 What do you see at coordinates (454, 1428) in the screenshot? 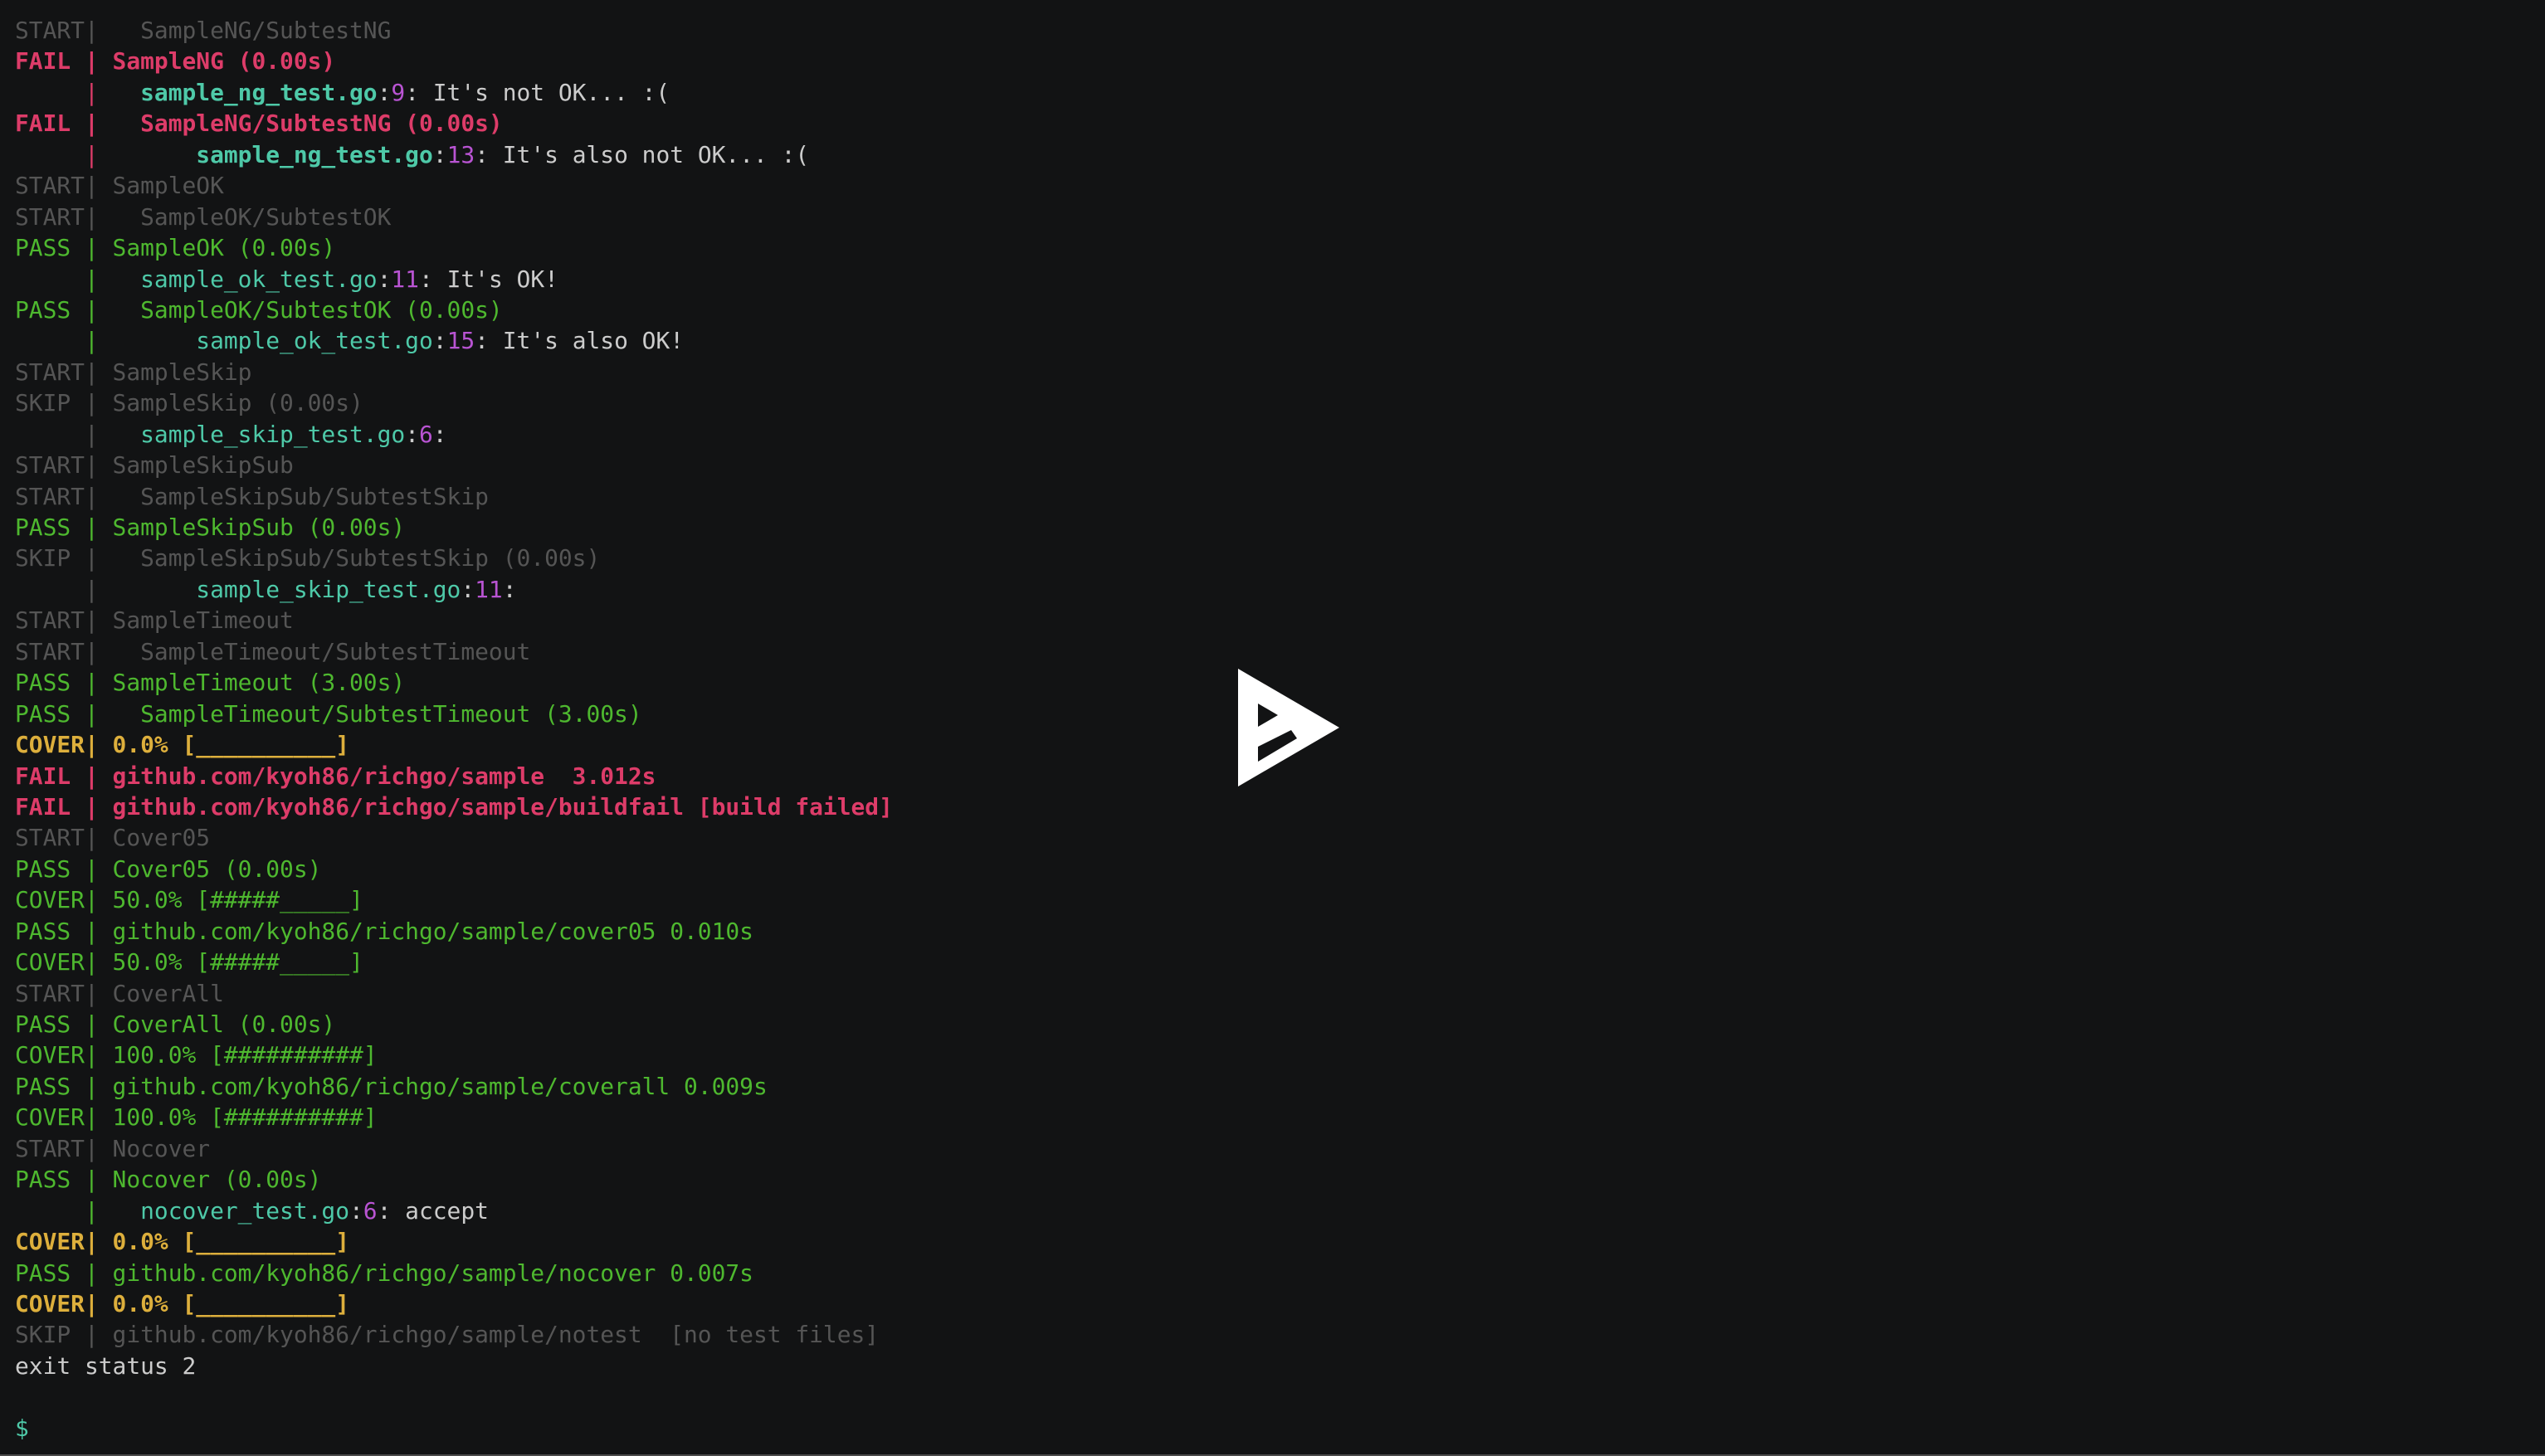
I see `terminal-line: $` at bounding box center [454, 1428].